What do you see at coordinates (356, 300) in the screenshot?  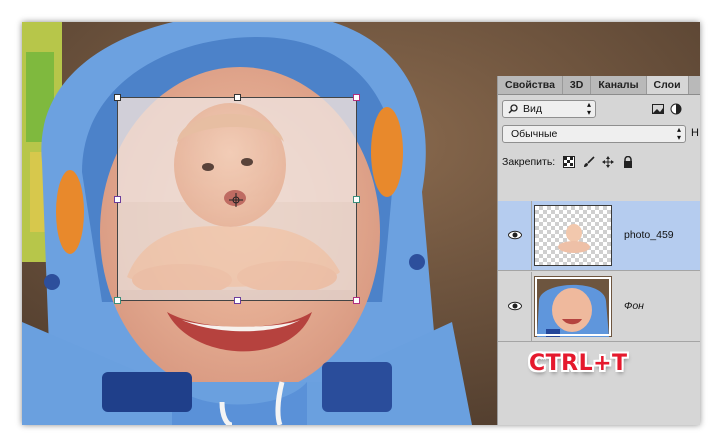 I see `transform-handle-bottom-right` at bounding box center [356, 300].